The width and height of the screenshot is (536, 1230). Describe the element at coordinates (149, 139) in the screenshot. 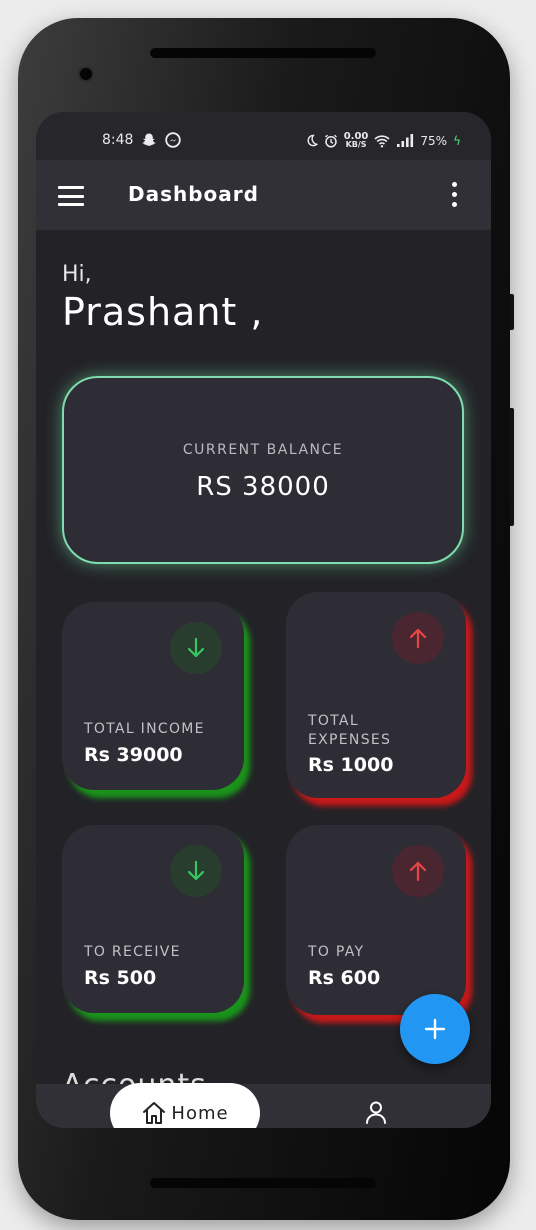

I see `snapchat-icon` at that location.